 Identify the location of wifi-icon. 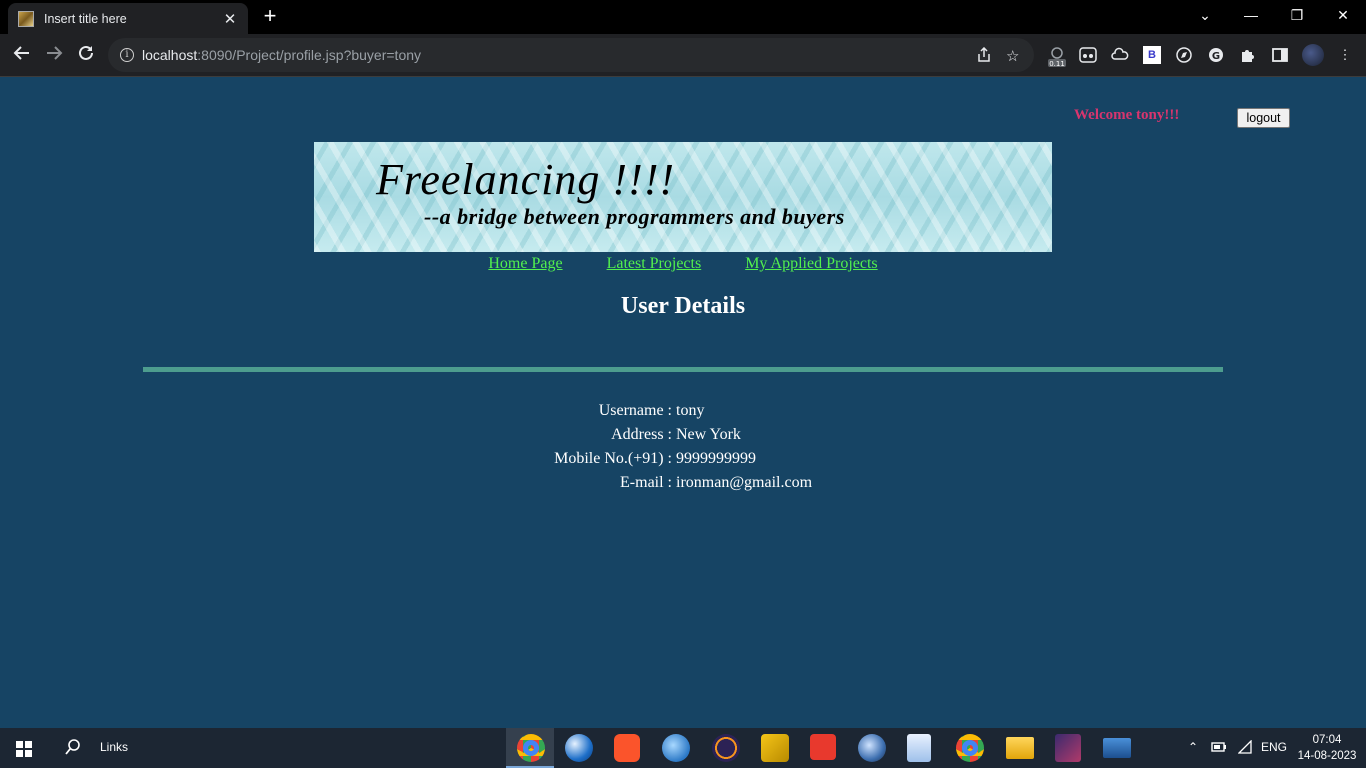
(1244, 748).